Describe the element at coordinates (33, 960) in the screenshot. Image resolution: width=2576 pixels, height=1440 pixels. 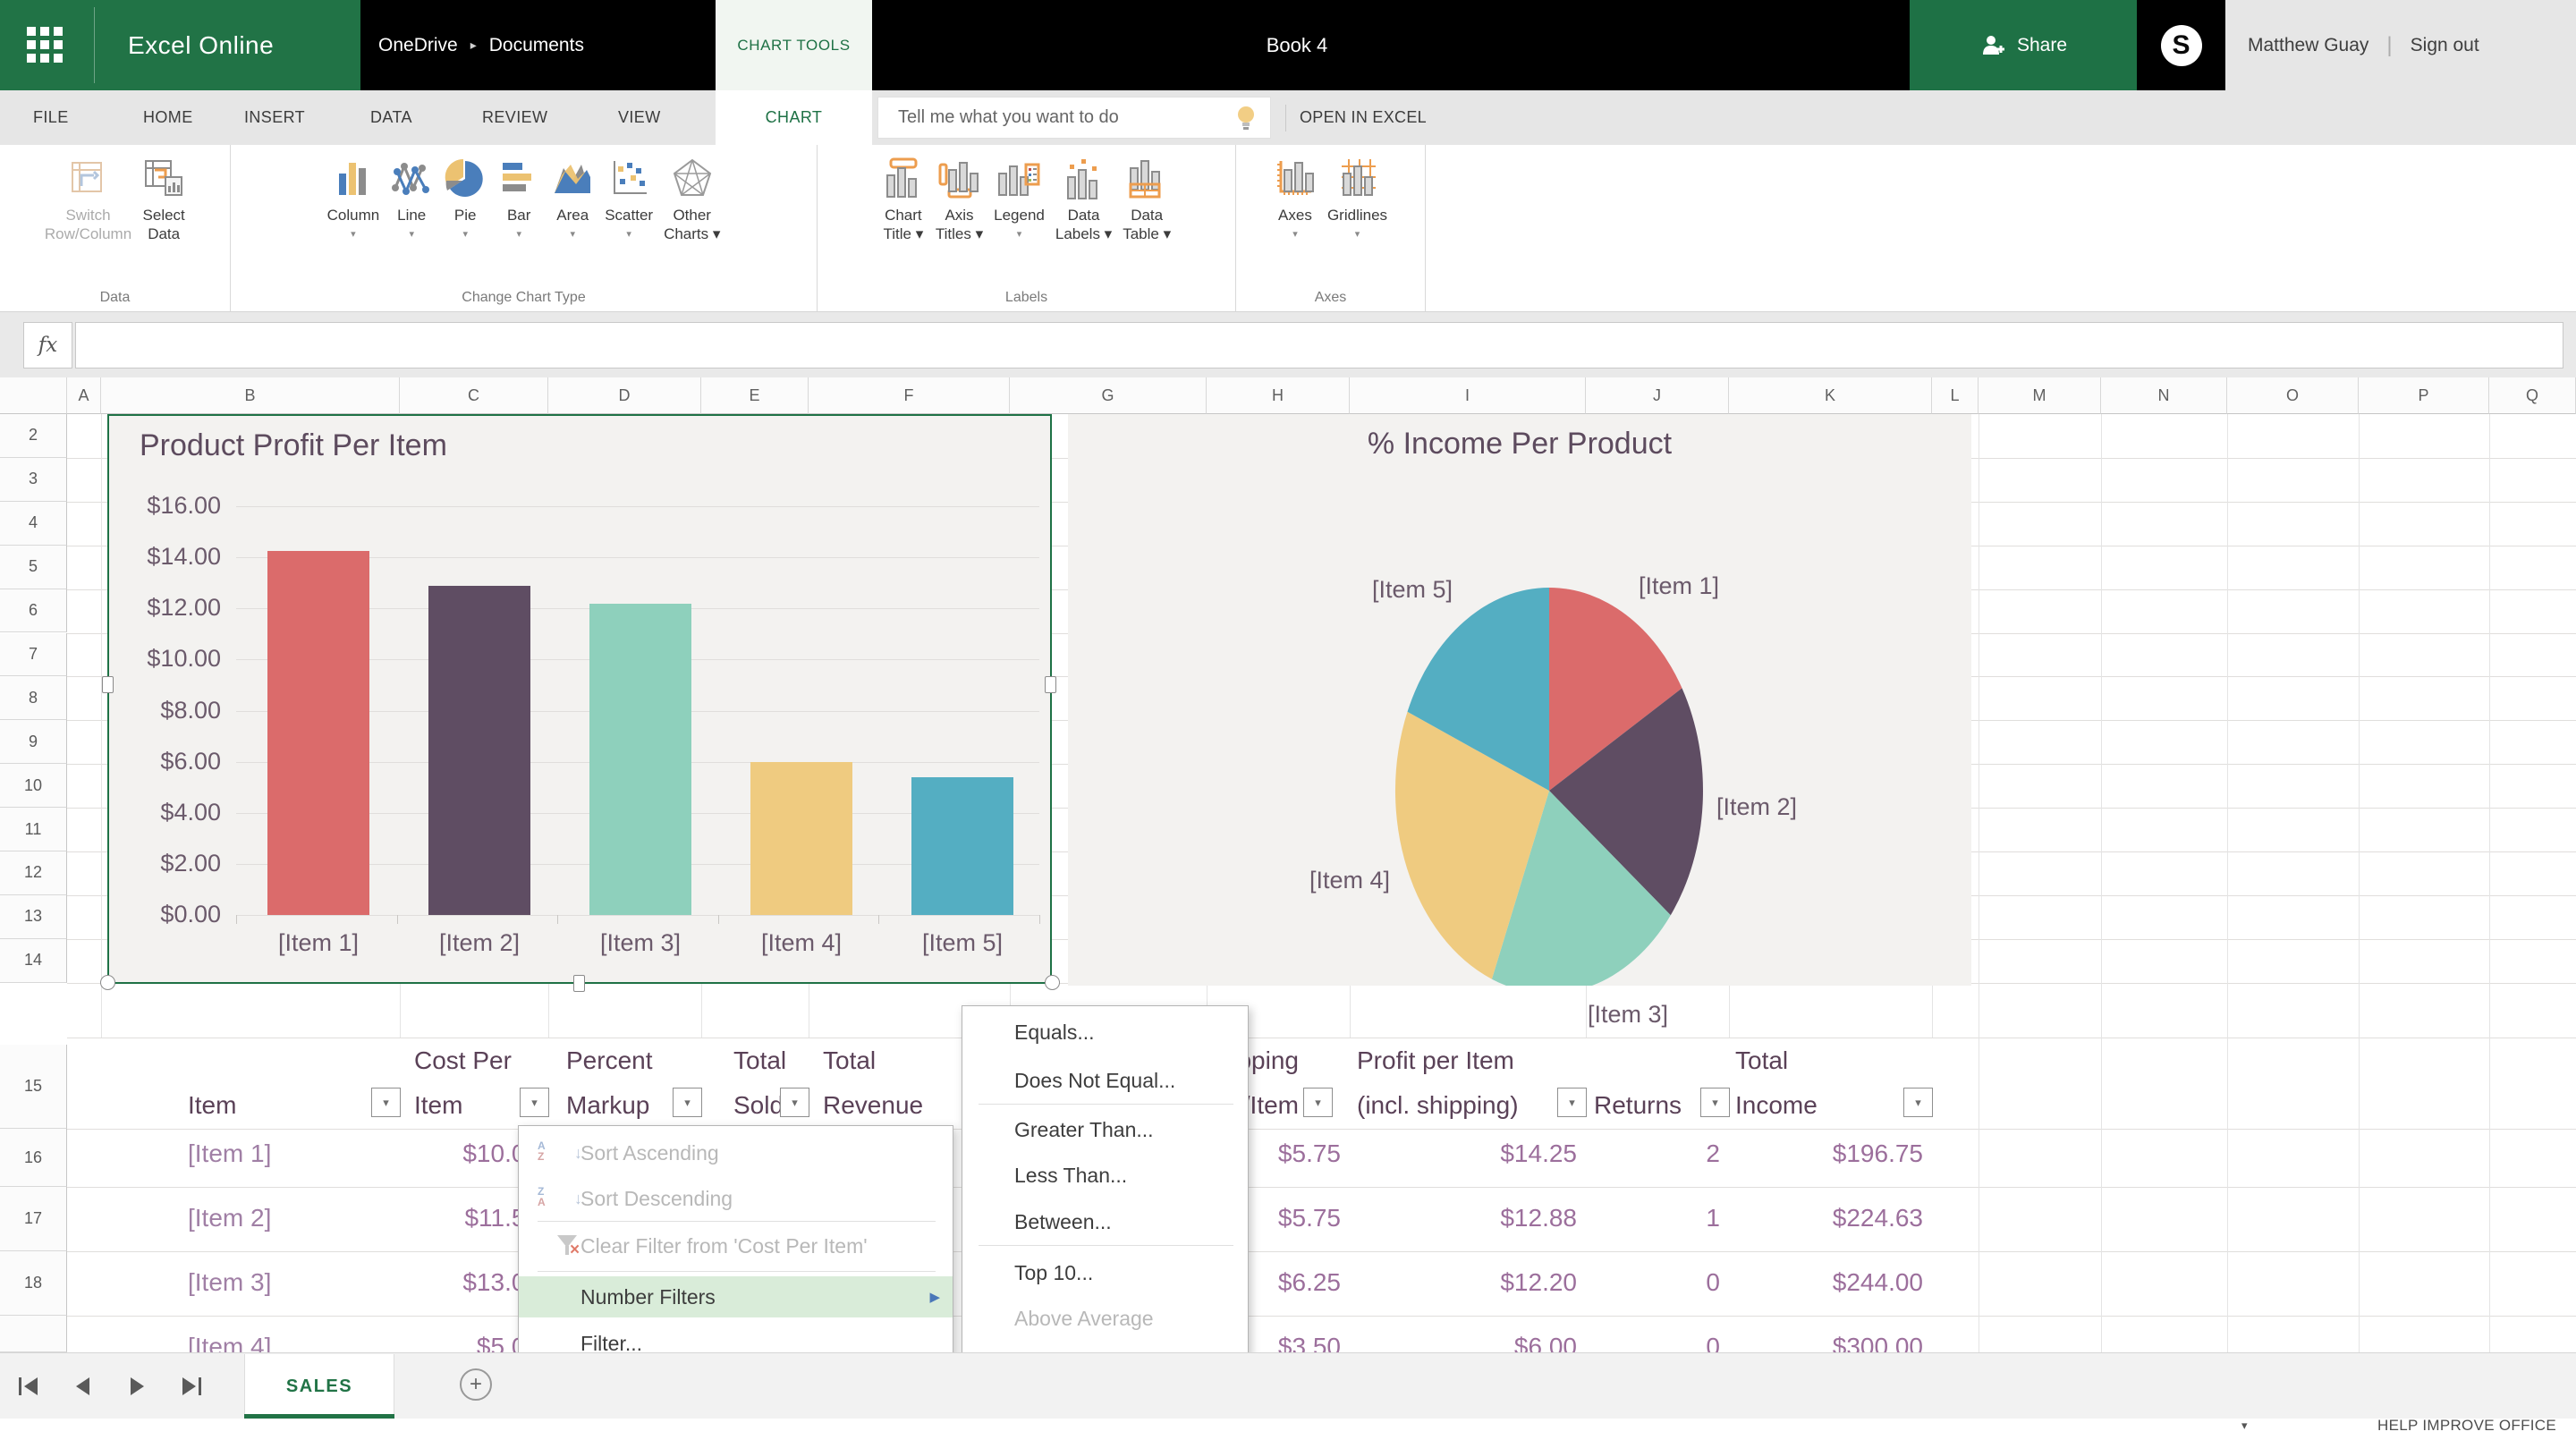
I see `row-header-14: 14` at that location.